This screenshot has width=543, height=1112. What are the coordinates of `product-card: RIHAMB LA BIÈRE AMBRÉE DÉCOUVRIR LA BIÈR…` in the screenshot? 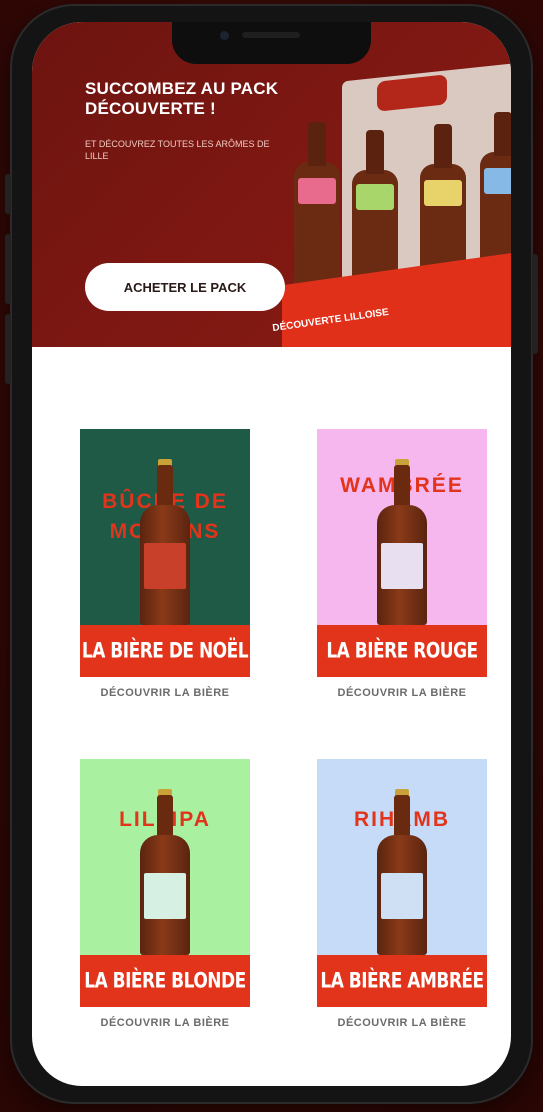 It's located at (402, 894).